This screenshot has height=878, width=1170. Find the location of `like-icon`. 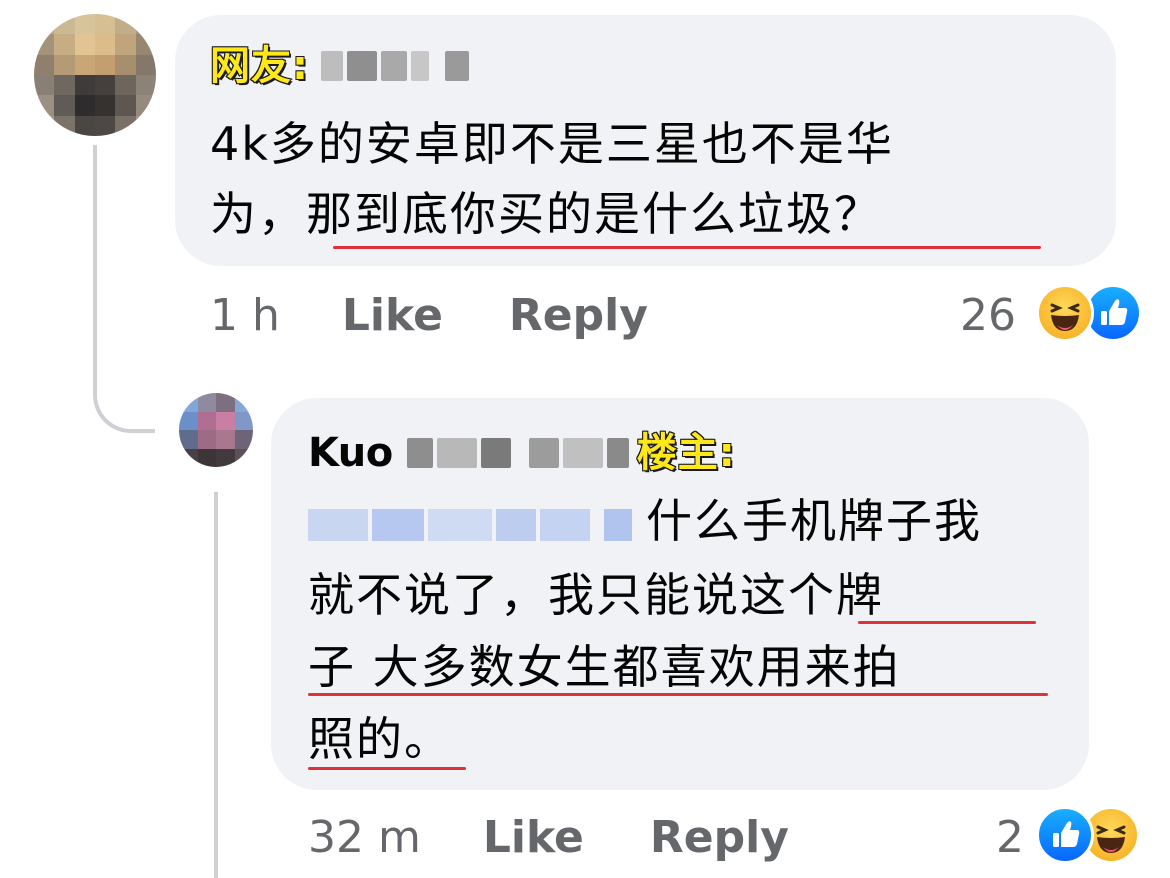

like-icon is located at coordinates (1065, 835).